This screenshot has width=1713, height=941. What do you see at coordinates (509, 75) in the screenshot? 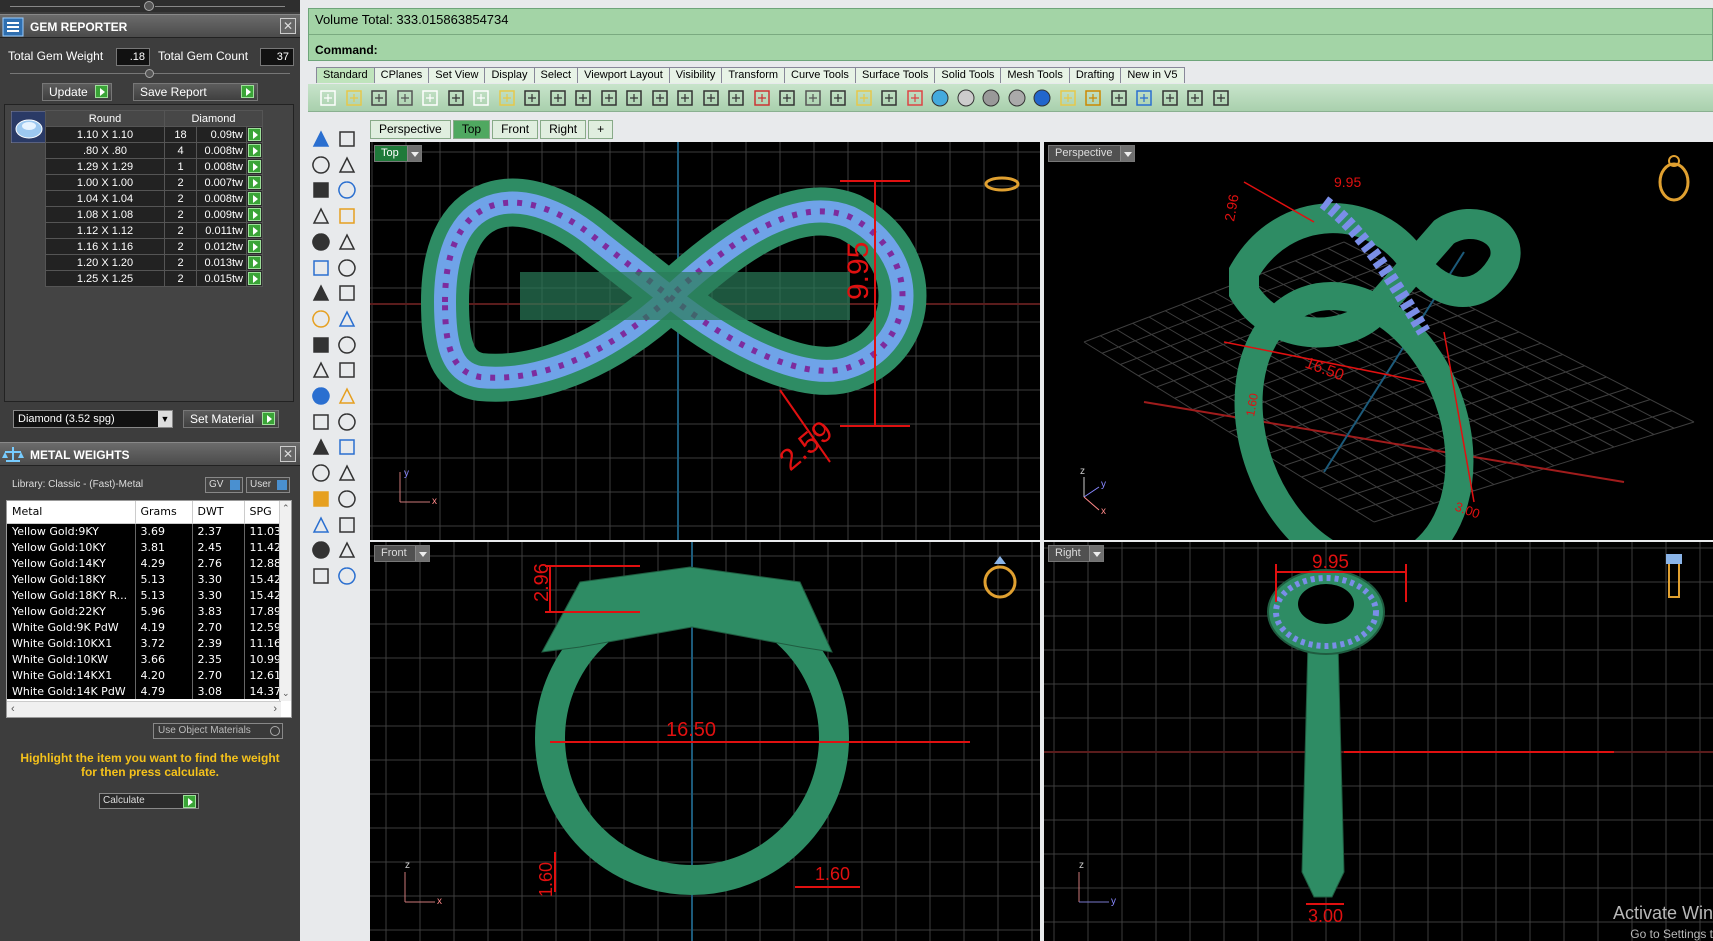
I see `ribbon-tab-display: Display` at bounding box center [509, 75].